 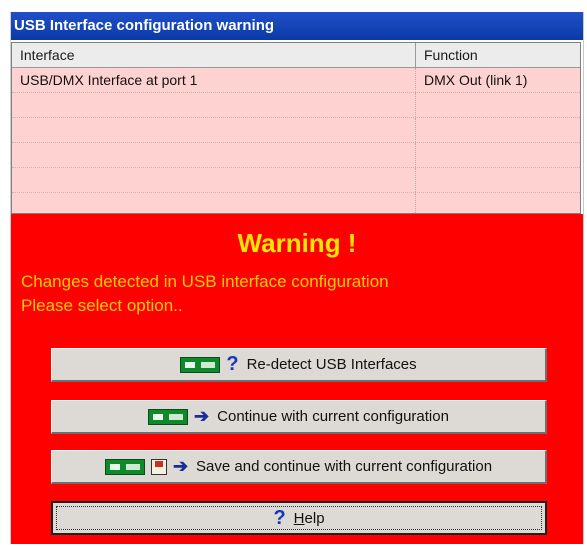 I want to click on warning-line-2: Please select option.., so click(x=102, y=305).